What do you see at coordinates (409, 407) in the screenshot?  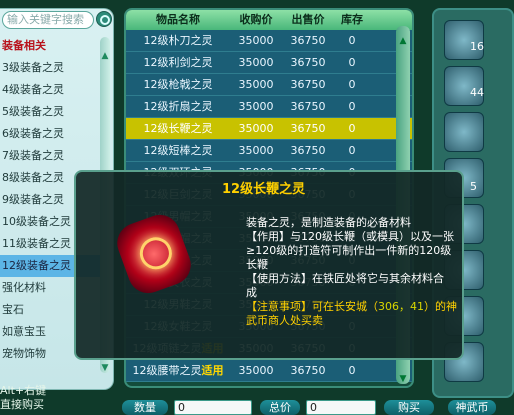 I see `buy-button: 购买` at bounding box center [409, 407].